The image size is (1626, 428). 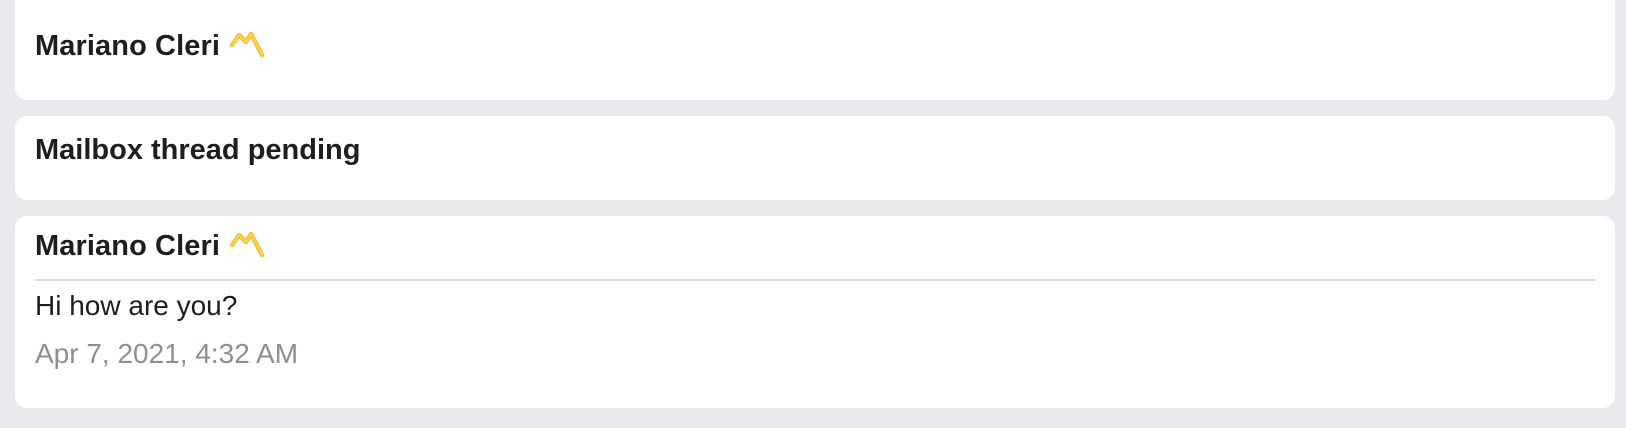 I want to click on message-timestamp-row: Apr 7, 2021, 4:32 AM, so click(x=166, y=354).